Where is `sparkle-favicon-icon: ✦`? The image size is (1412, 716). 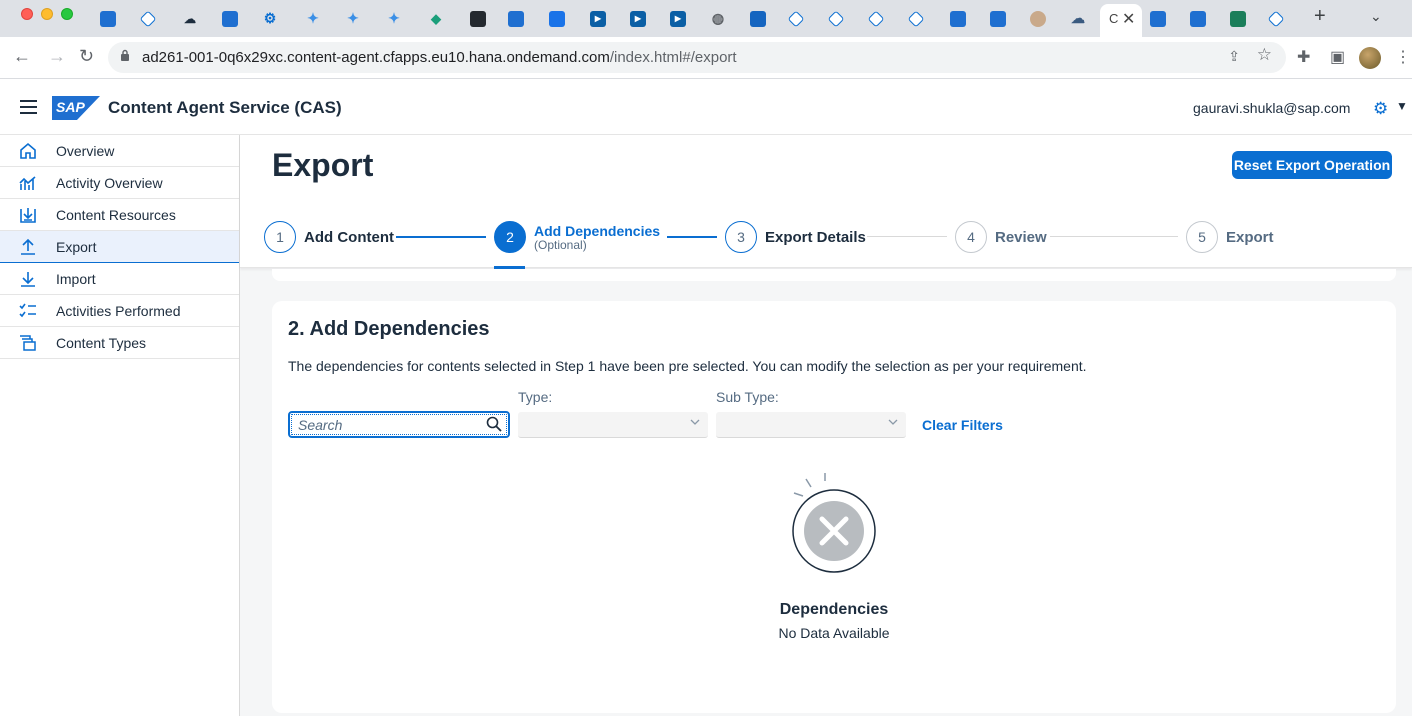 sparkle-favicon-icon: ✦ is located at coordinates (394, 18).